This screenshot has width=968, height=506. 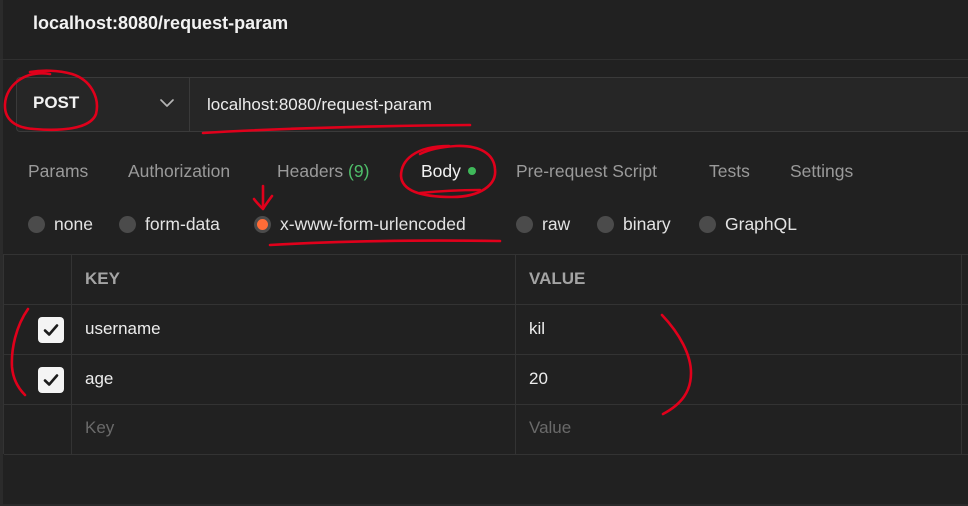 I want to click on tab-label: Settings, so click(x=822, y=171).